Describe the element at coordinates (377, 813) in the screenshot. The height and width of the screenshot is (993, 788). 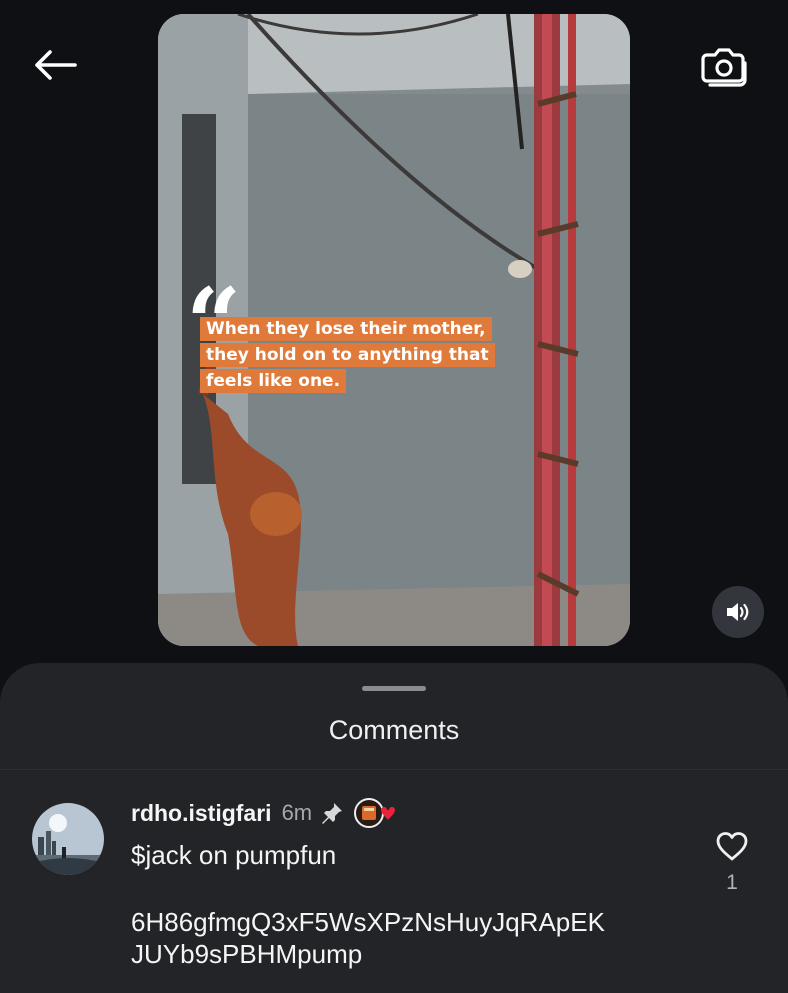
I see `creator-heart-badge-icon` at that location.